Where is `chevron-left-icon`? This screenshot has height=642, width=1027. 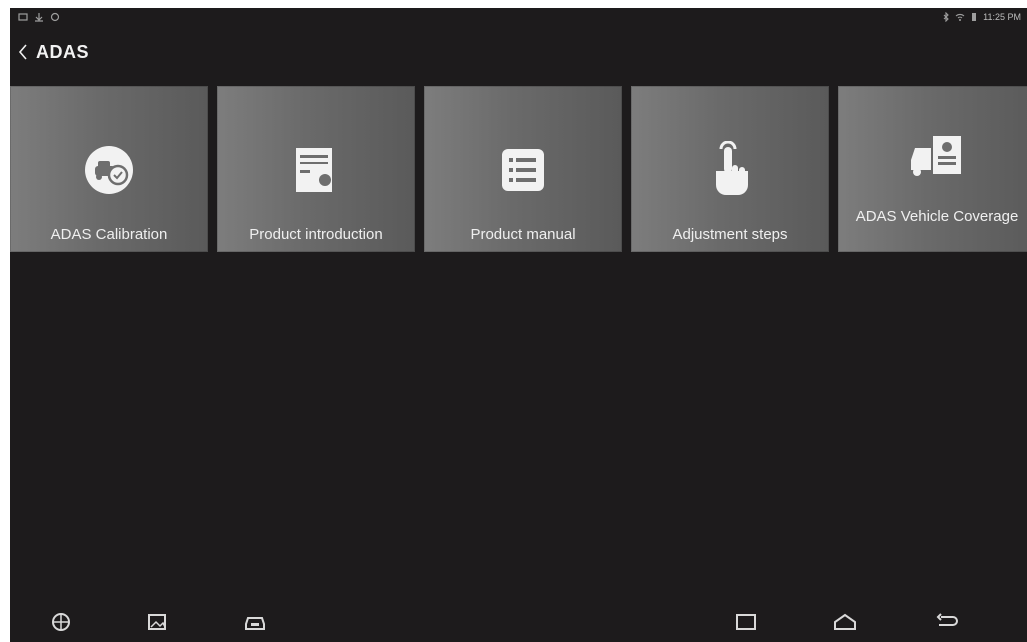
chevron-left-icon is located at coordinates (22, 52).